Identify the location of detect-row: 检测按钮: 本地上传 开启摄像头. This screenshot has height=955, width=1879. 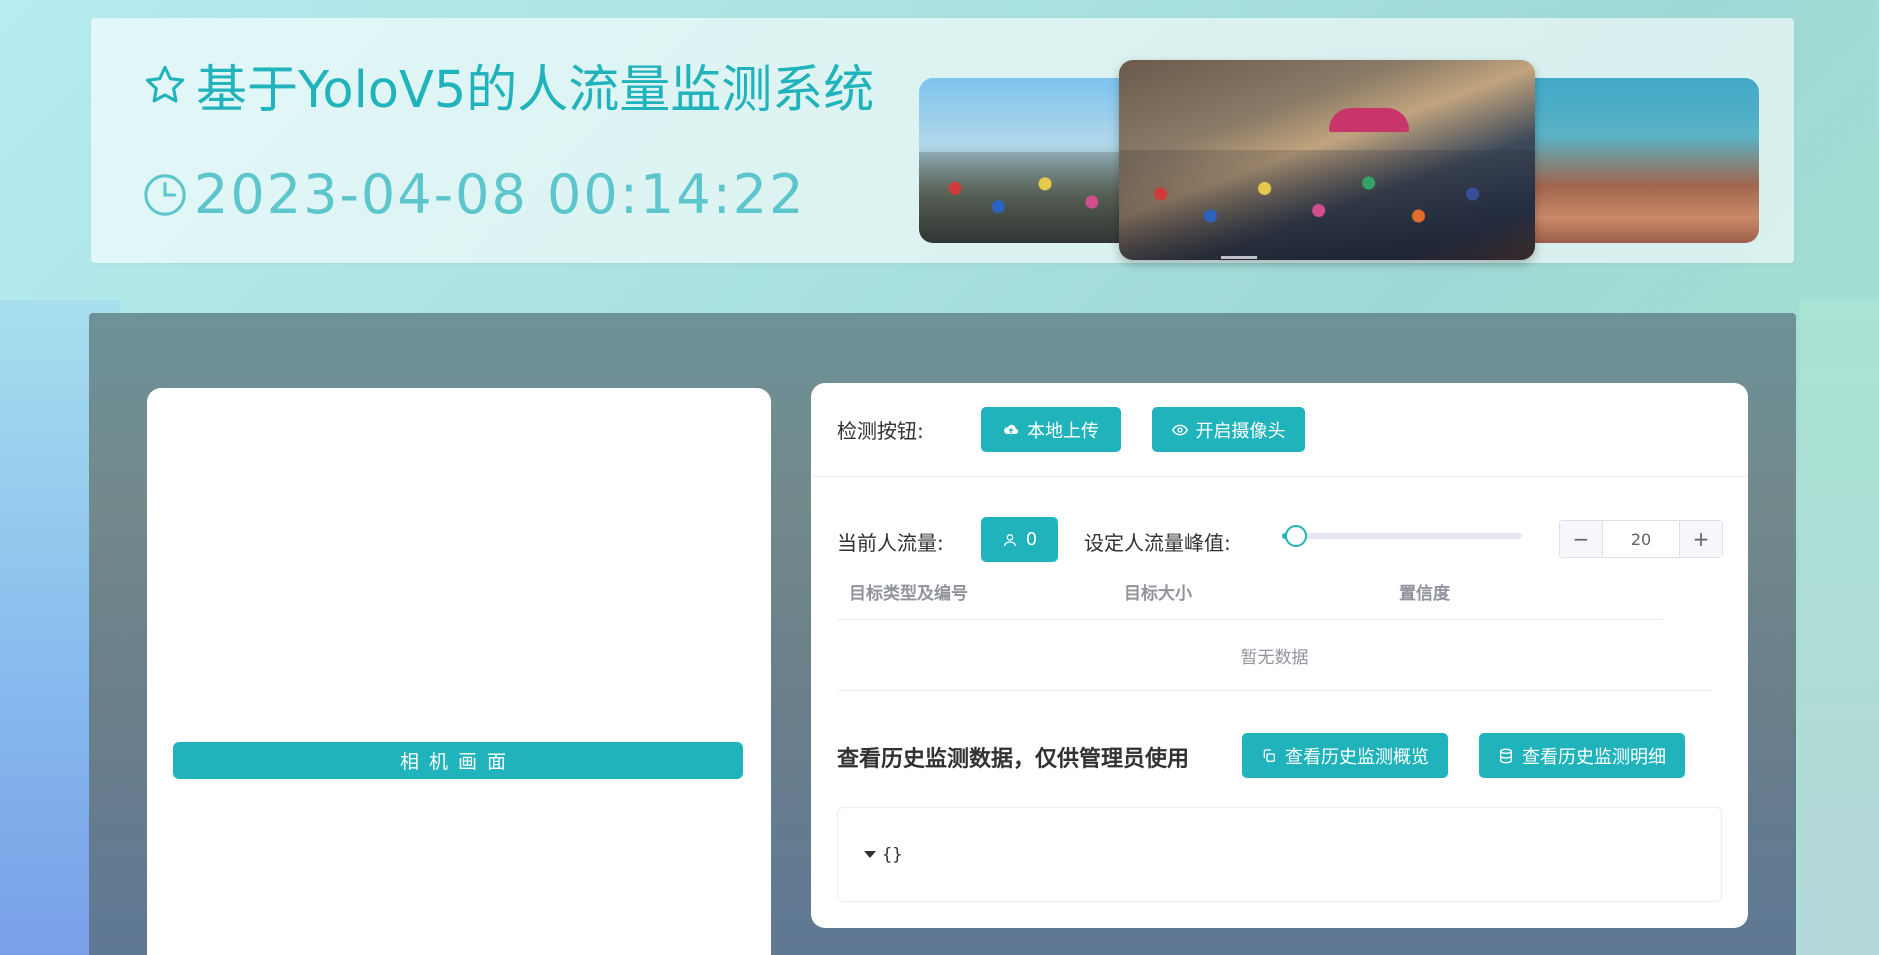
(1279, 430).